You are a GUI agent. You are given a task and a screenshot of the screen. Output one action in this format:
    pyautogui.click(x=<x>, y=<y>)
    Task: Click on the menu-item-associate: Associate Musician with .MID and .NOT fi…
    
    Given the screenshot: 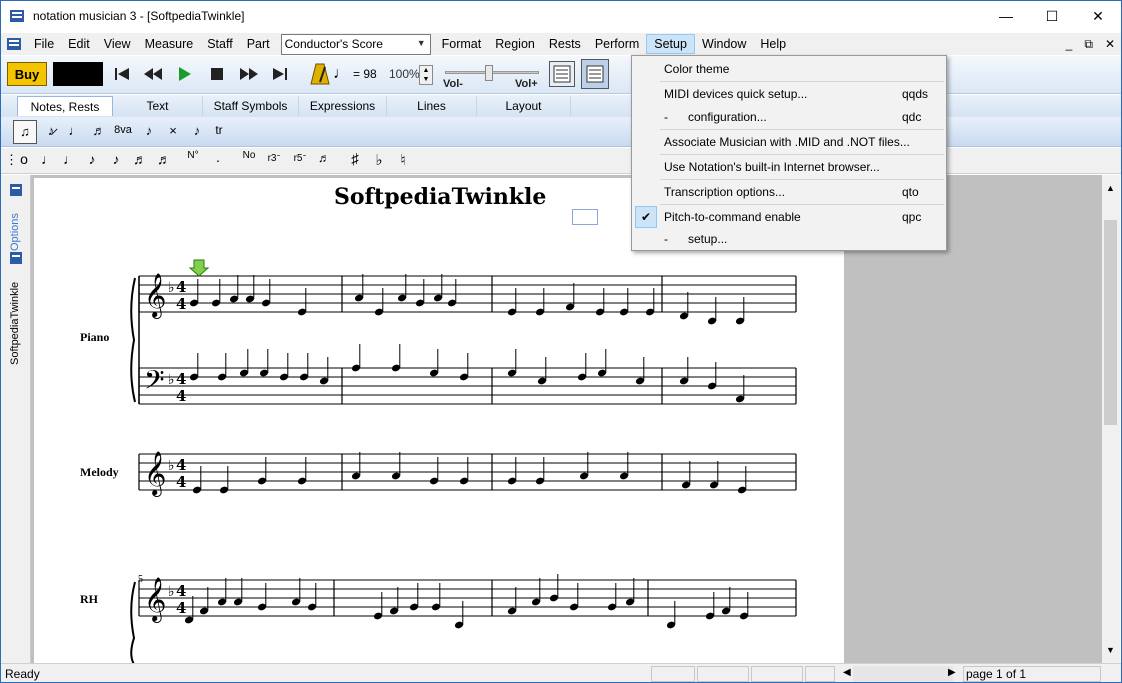 What is the action you would take?
    pyautogui.click(x=789, y=142)
    